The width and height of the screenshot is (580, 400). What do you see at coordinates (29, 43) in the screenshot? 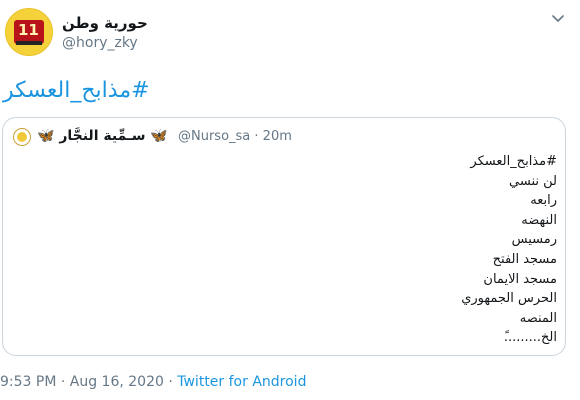
I see `avatar-stripe` at bounding box center [29, 43].